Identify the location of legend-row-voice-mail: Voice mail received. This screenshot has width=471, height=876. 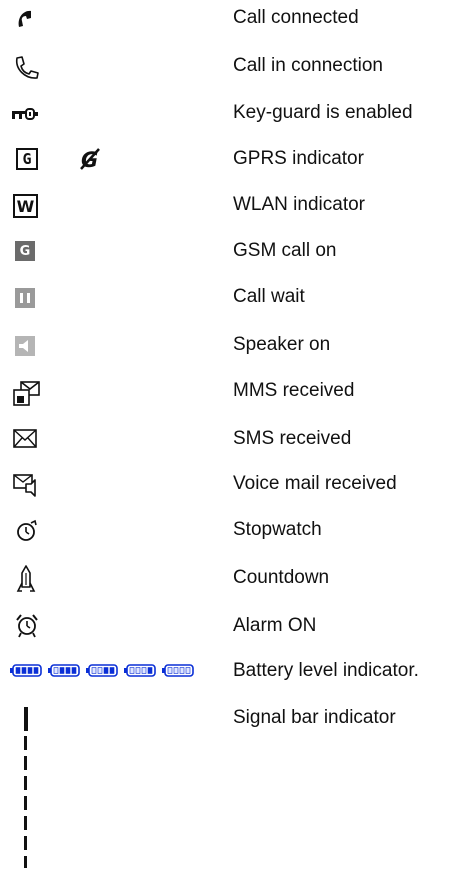
(235, 493).